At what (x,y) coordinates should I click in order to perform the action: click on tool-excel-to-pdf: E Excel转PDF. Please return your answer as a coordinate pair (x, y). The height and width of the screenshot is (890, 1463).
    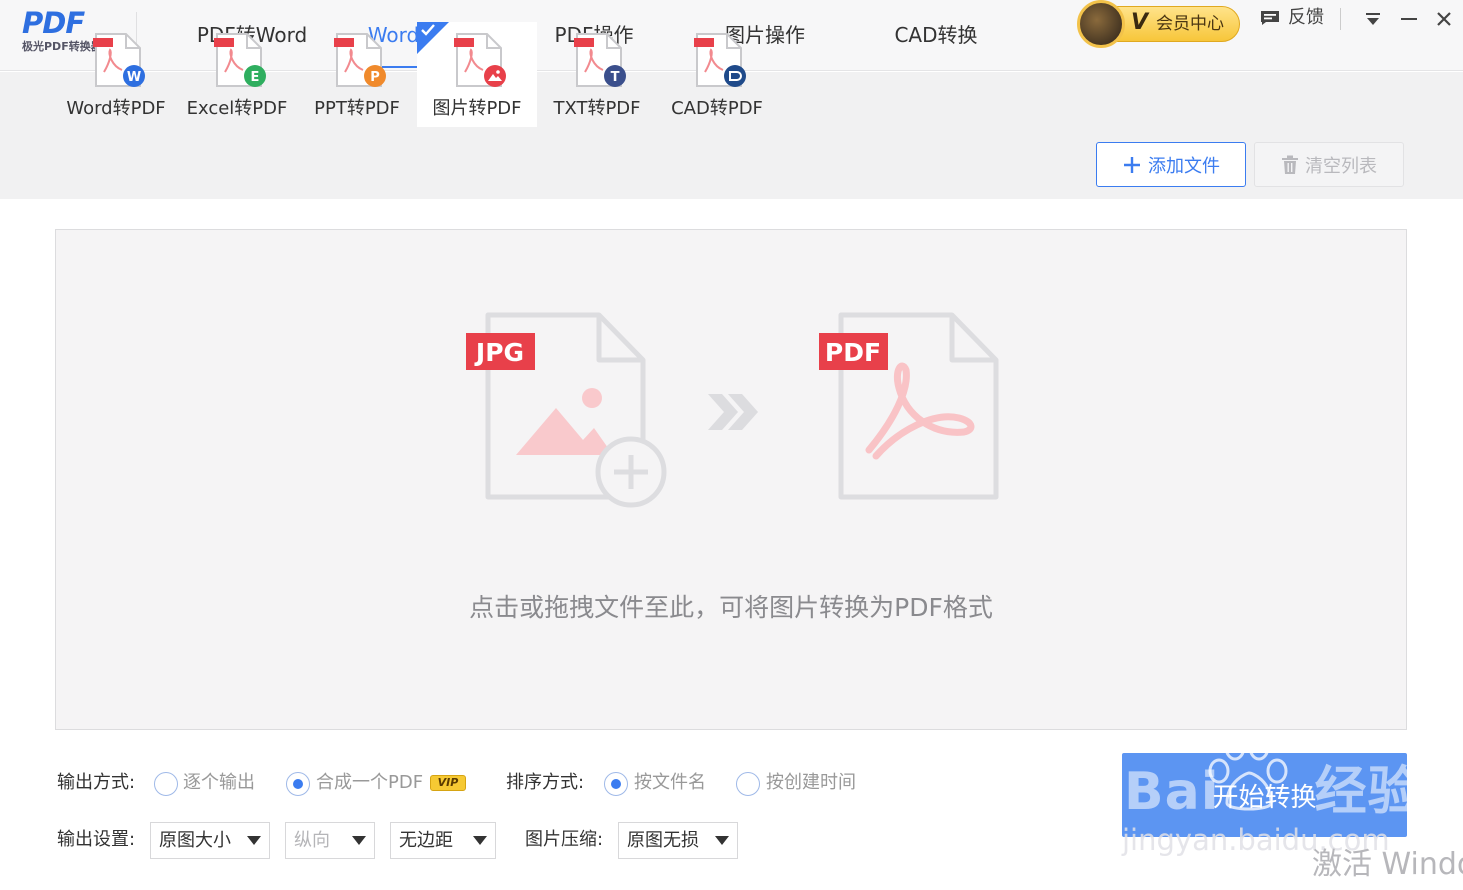
    Looking at the image, I should click on (237, 74).